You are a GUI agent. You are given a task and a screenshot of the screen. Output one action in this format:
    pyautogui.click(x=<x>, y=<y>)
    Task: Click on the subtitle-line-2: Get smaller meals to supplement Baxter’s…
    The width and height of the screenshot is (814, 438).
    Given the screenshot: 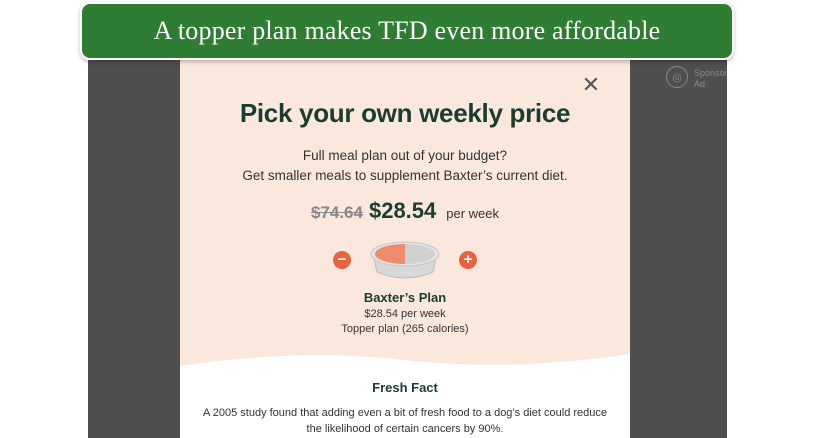 What is the action you would take?
    pyautogui.click(x=405, y=175)
    